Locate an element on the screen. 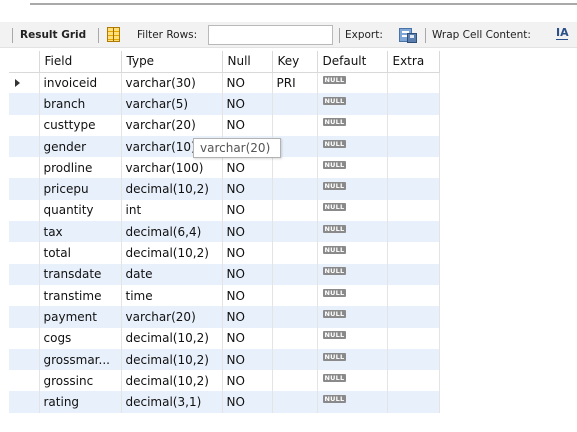  cell-type: varchar(5) is located at coordinates (172, 104).